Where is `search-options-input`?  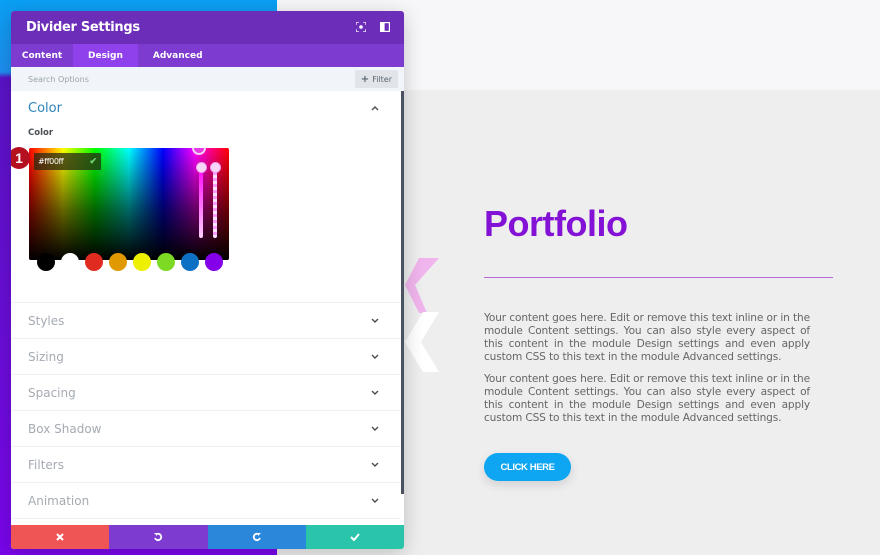
search-options-input is located at coordinates (128, 79).